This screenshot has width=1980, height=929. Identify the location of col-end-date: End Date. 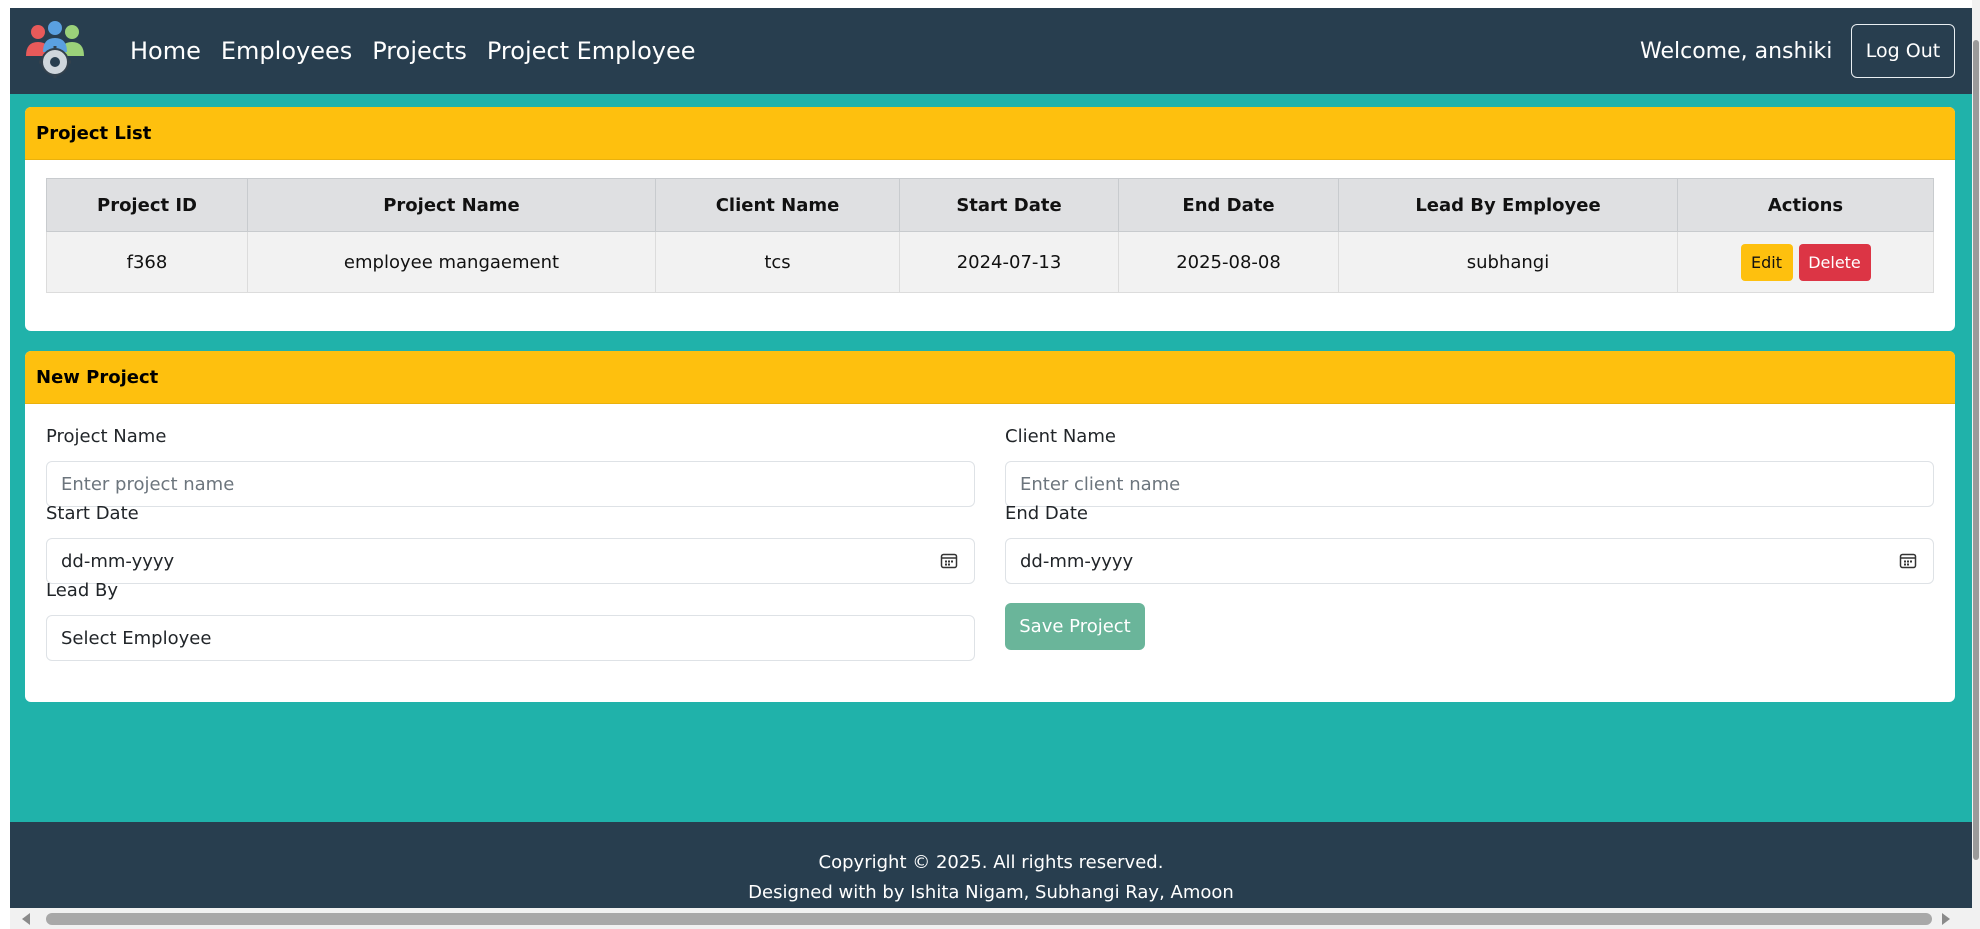
(1228, 205).